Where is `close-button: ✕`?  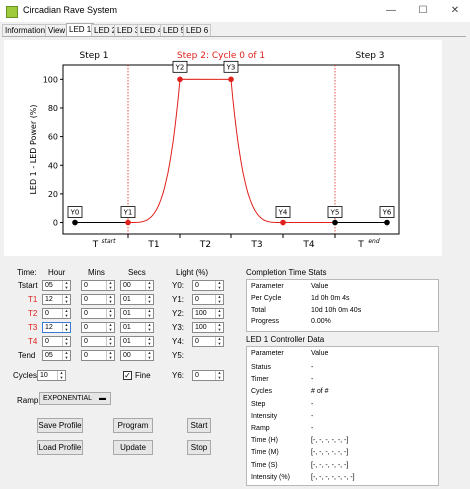 close-button: ✕ is located at coordinates (455, 11).